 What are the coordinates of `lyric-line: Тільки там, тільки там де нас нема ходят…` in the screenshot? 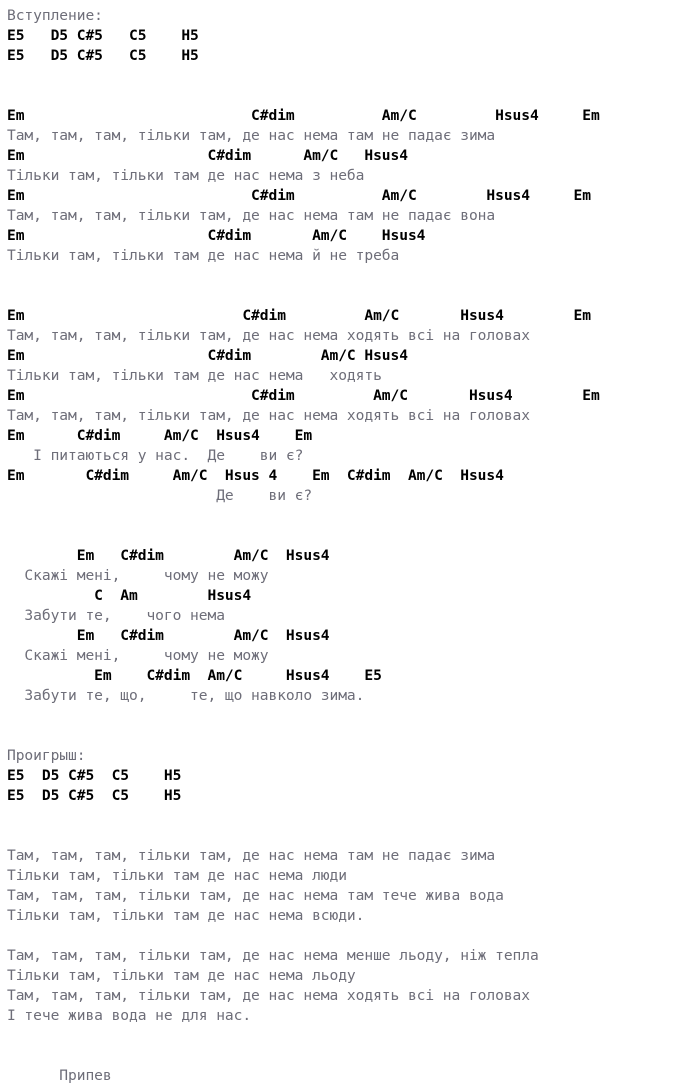 It's located at (194, 375).